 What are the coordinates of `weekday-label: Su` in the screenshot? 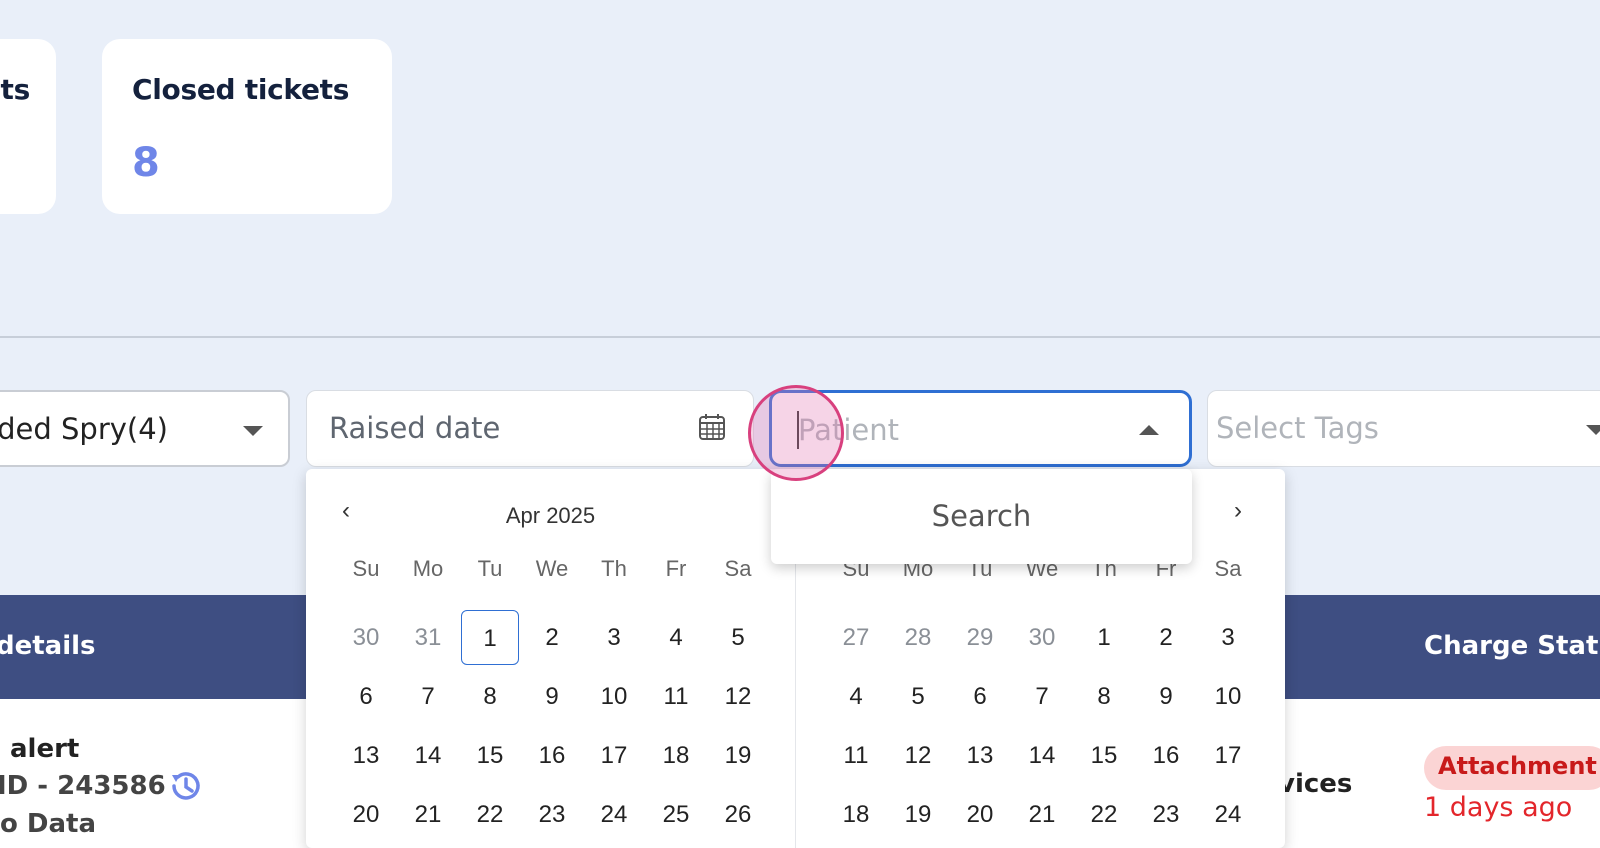 It's located at (366, 568).